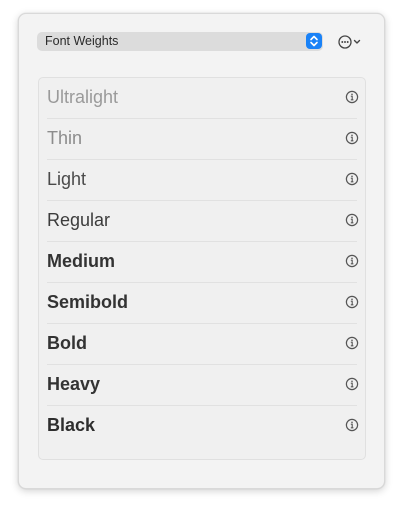 The width and height of the screenshot is (403, 511). What do you see at coordinates (203, 303) in the screenshot?
I see `list-item-semibold: Semibold` at bounding box center [203, 303].